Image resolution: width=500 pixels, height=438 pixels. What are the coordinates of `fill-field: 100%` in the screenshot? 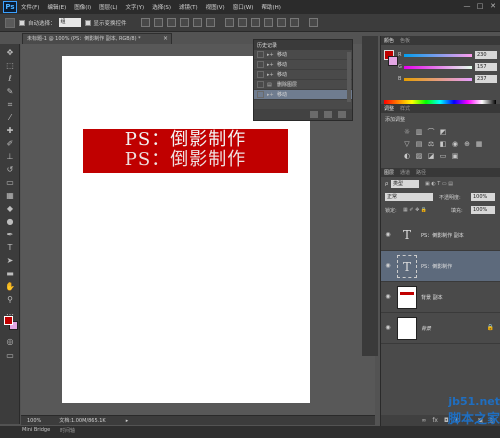 It's located at (483, 210).